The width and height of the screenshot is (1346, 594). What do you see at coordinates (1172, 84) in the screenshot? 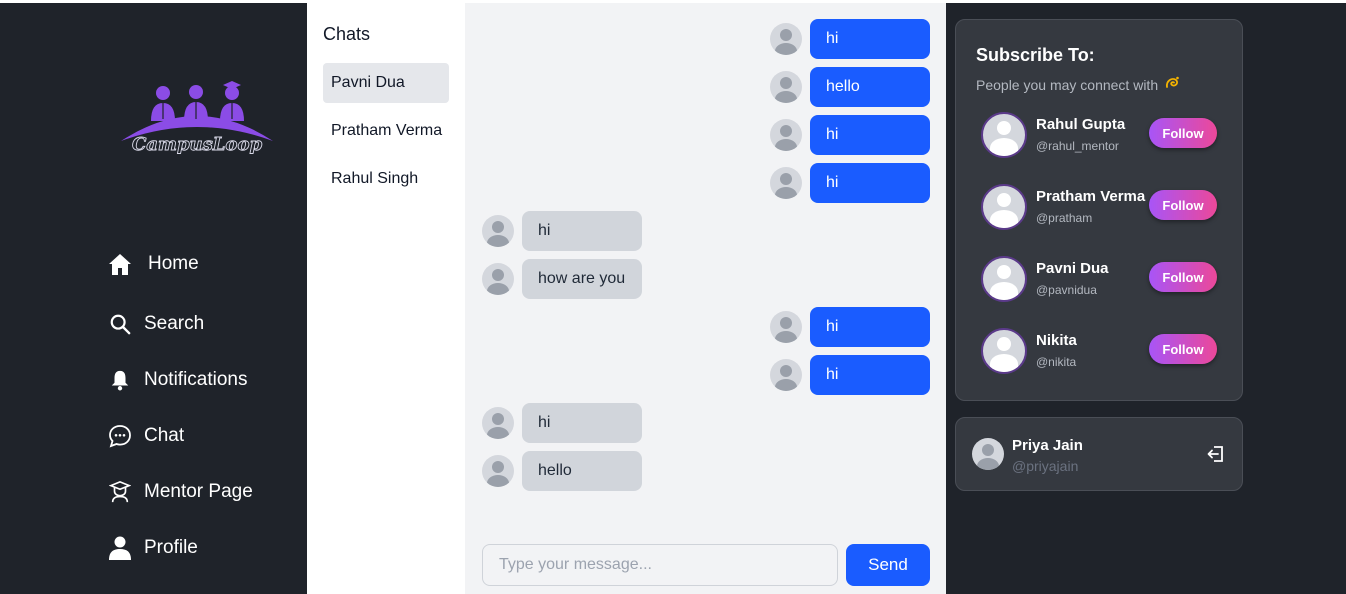
I see `dizzy-emoji-icon` at bounding box center [1172, 84].